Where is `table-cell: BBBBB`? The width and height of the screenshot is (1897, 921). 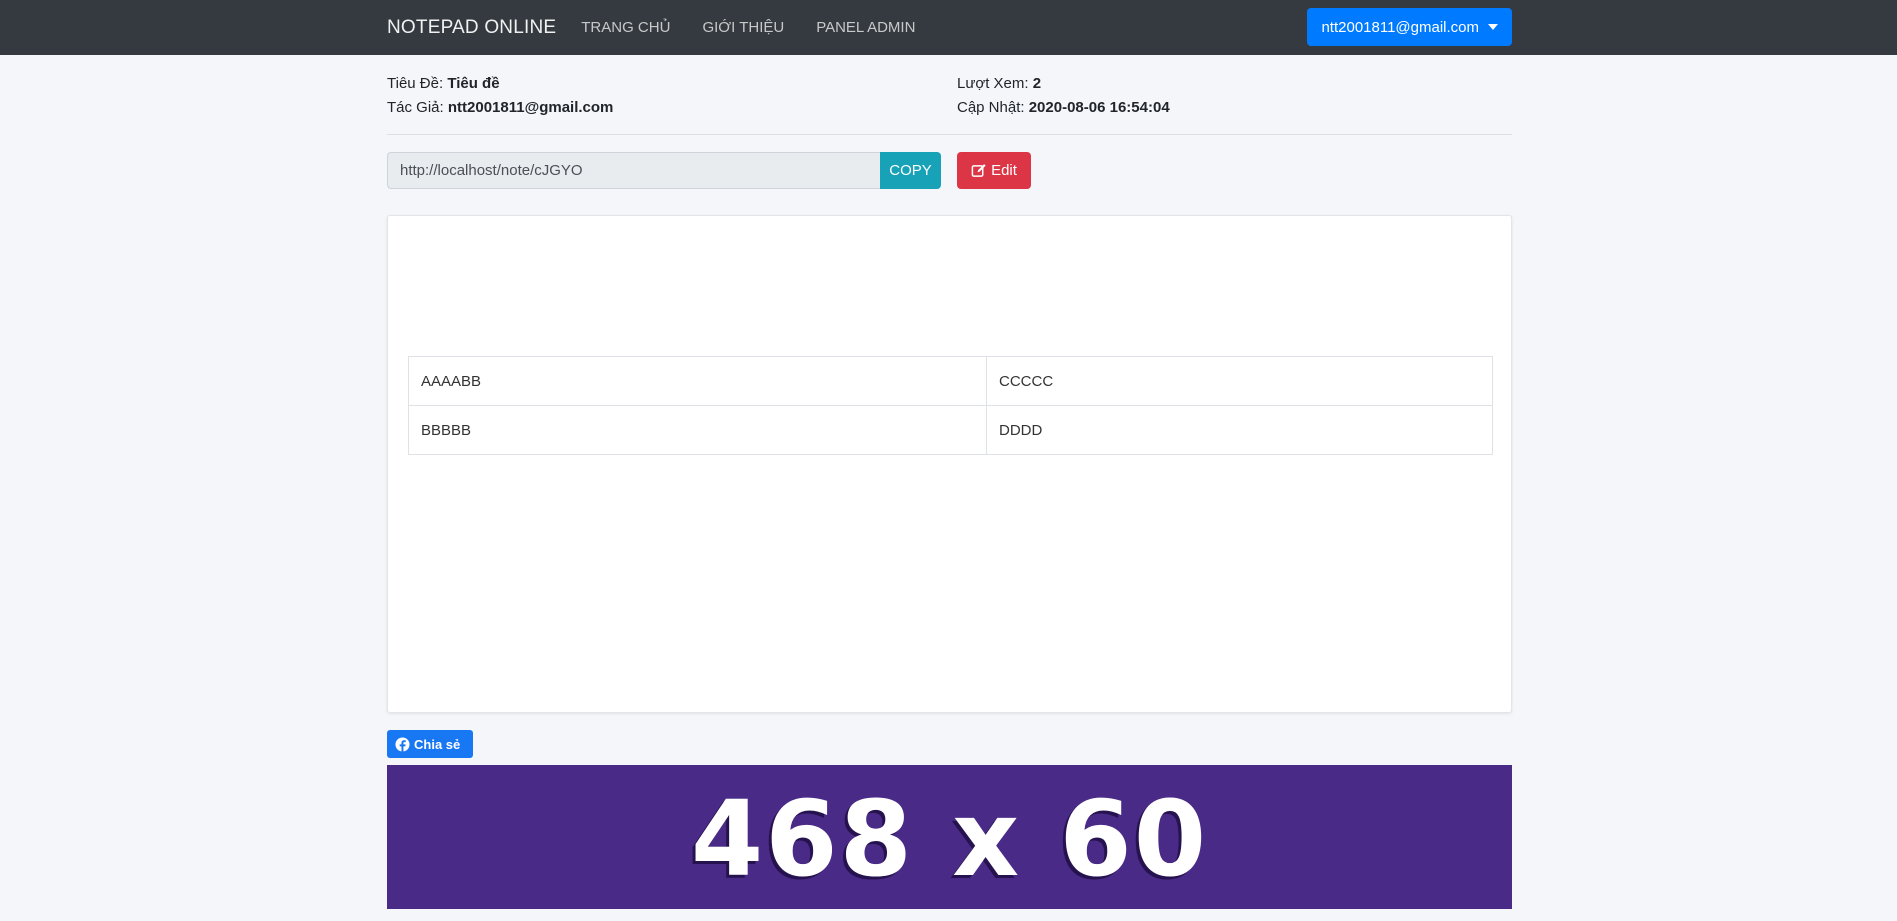 table-cell: BBBBB is located at coordinates (697, 430).